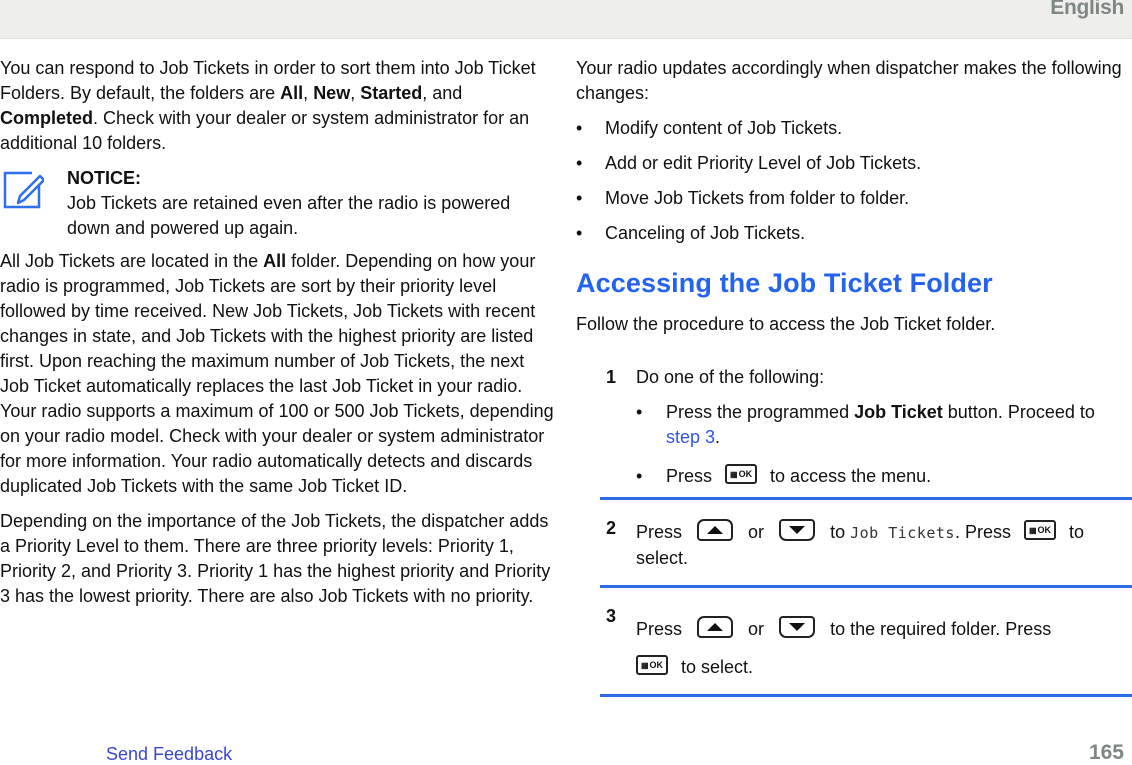 This screenshot has height=765, width=1132. What do you see at coordinates (611, 528) in the screenshot?
I see `step-number: 2` at bounding box center [611, 528].